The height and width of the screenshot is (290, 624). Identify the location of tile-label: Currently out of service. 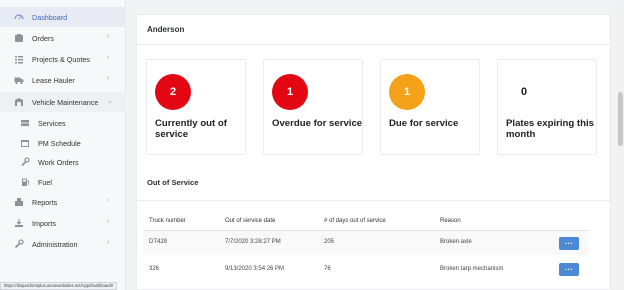
(191, 129).